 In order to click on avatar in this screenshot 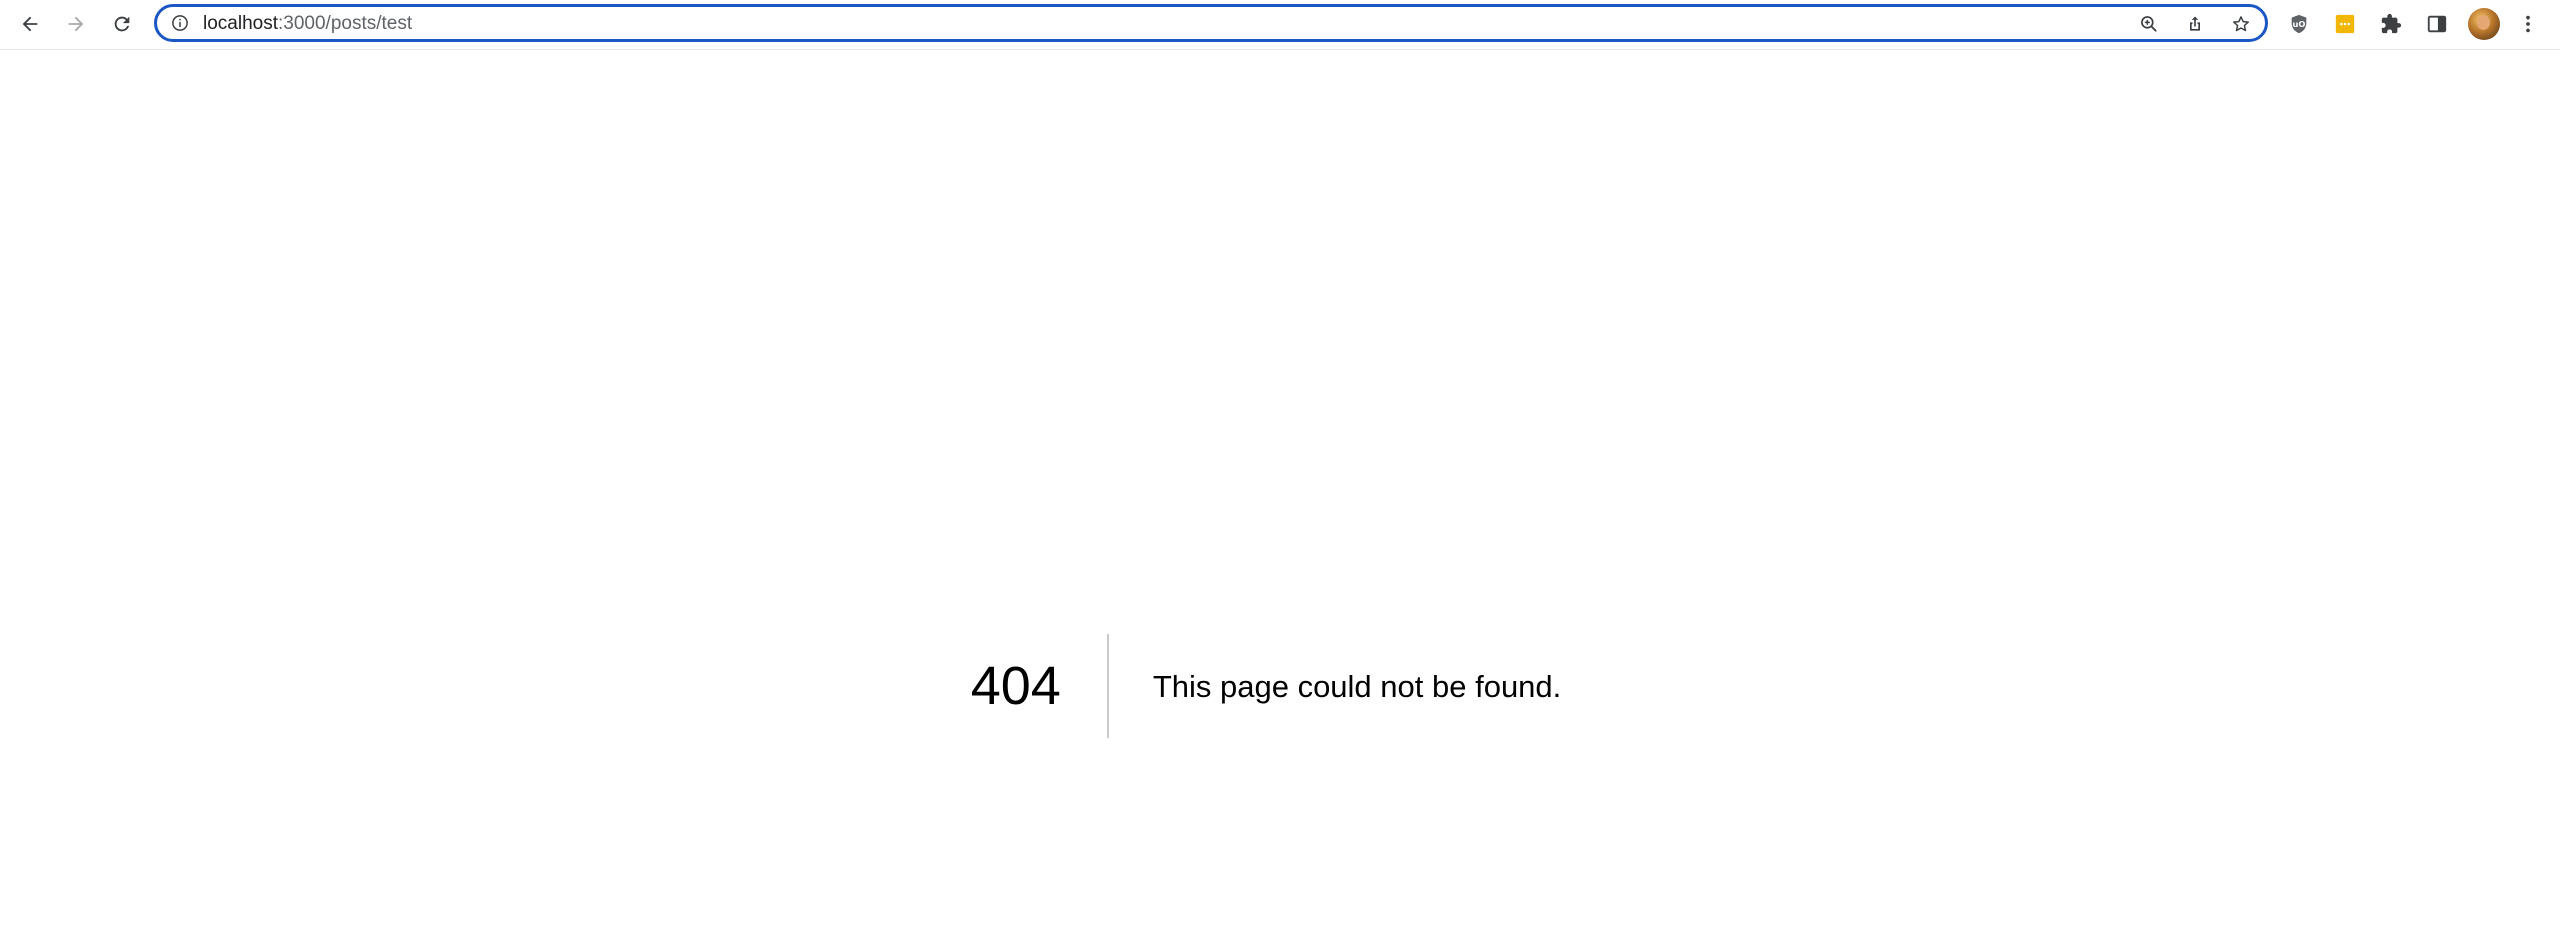, I will do `click(2484, 24)`.